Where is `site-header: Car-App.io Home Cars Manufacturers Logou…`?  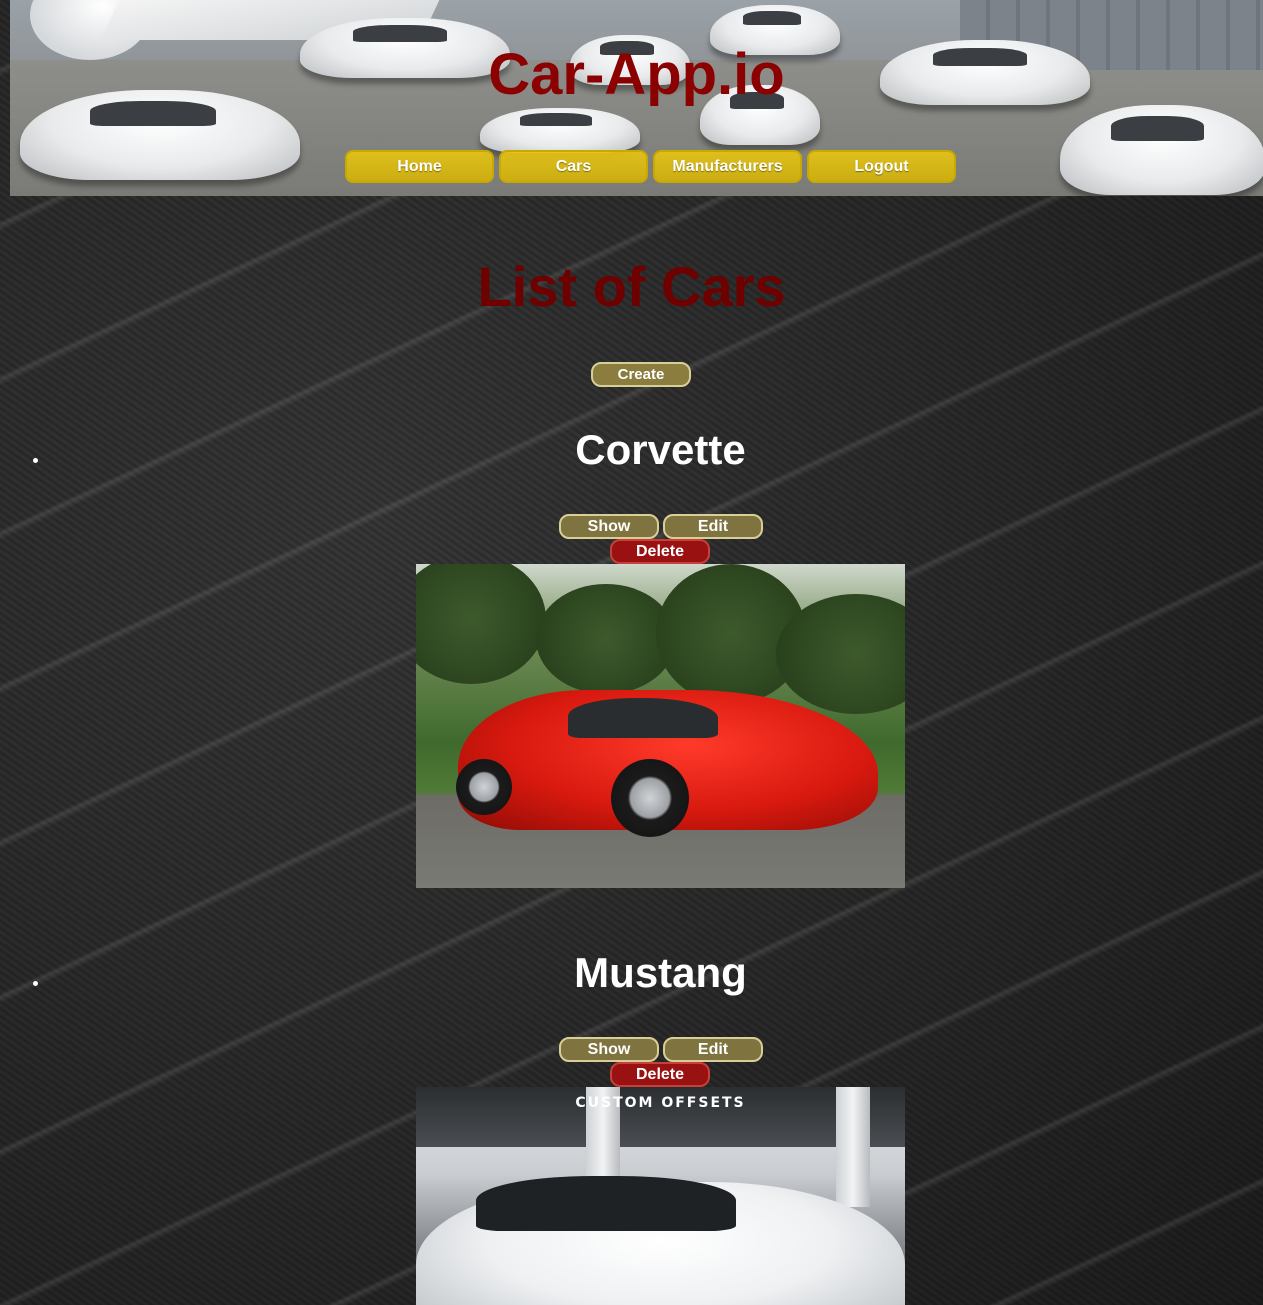
site-header: Car-App.io Home Cars Manufacturers Logou… is located at coordinates (636, 98).